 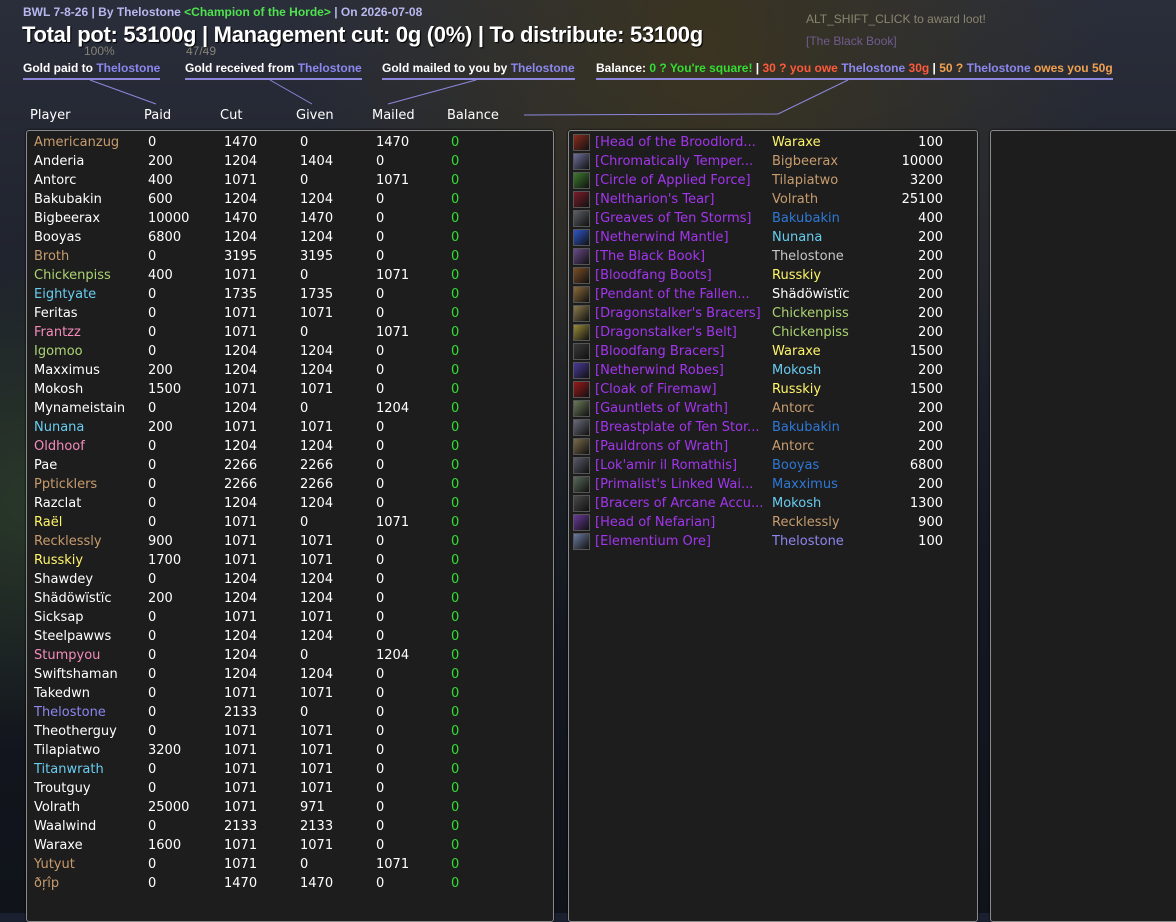 What do you see at coordinates (769, 523) in the screenshot?
I see `loot-row: [Head of Nefarian] Recklessly 900` at bounding box center [769, 523].